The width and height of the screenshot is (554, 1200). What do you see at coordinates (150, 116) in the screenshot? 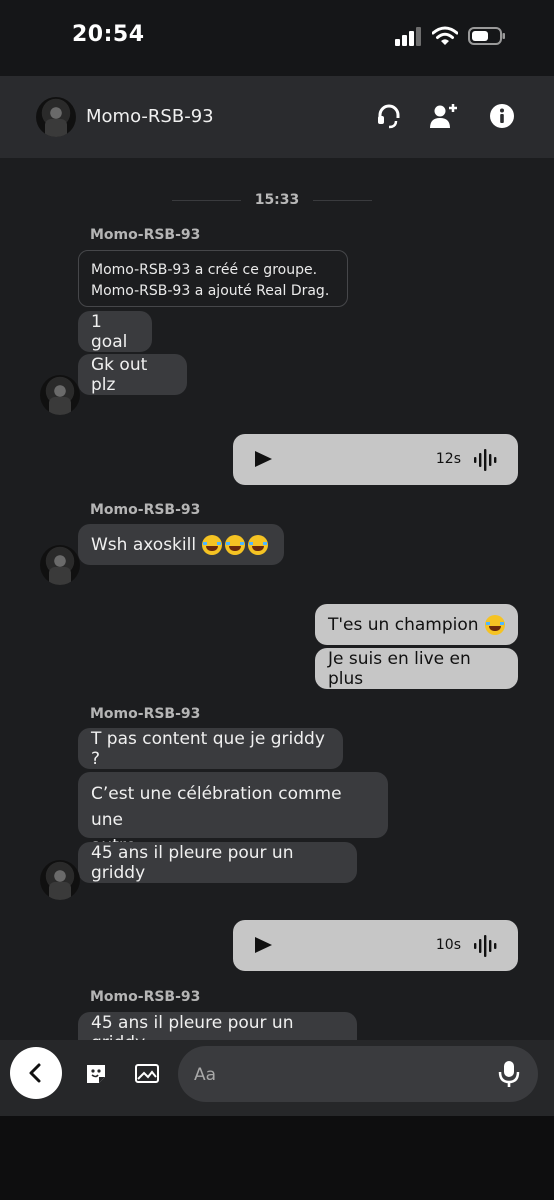
I see `contact-name: Momo-RSB-93` at bounding box center [150, 116].